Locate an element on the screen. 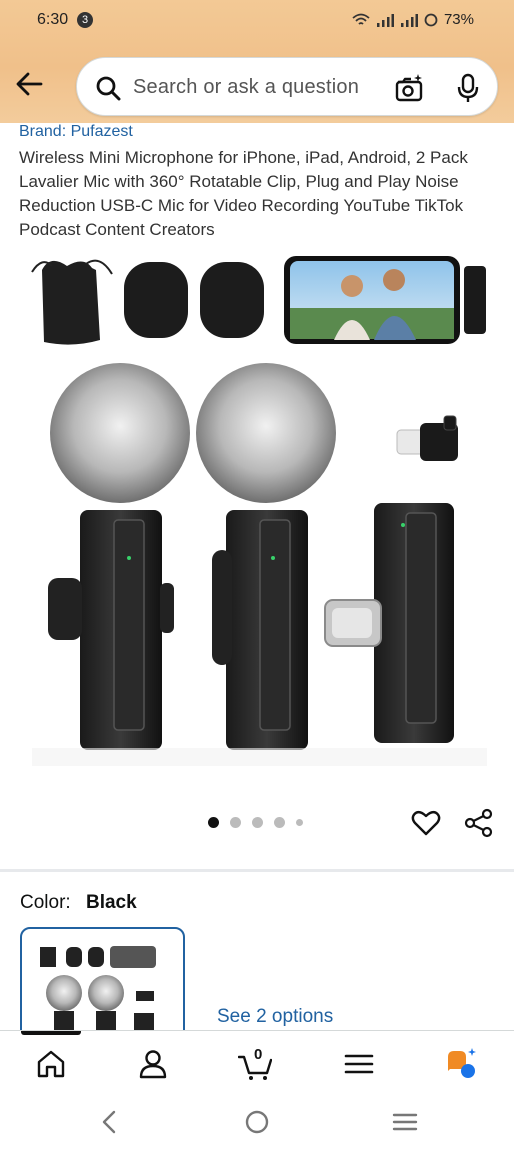 Image resolution: width=514 pixels, height=1151 pixels. cart-count: 0 is located at coordinates (258, 1054).